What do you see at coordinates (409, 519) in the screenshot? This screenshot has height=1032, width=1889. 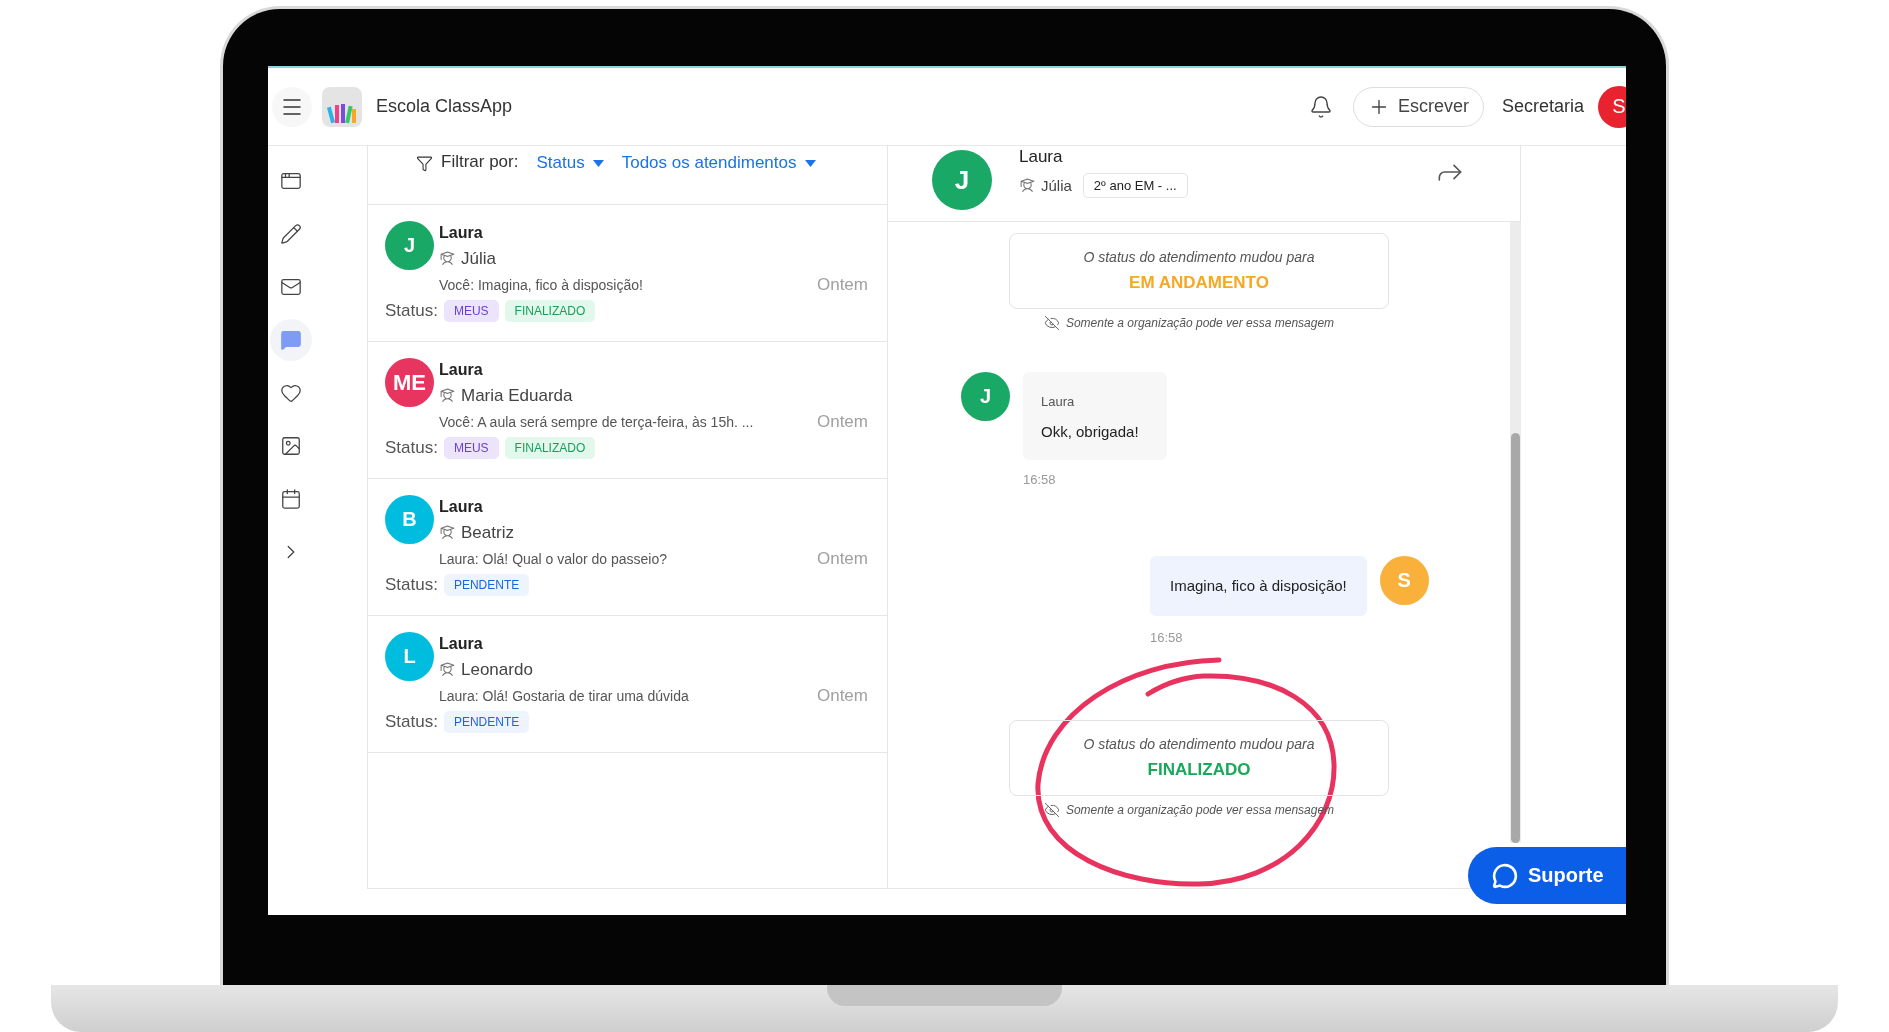 I see `contact-avatar: B` at bounding box center [409, 519].